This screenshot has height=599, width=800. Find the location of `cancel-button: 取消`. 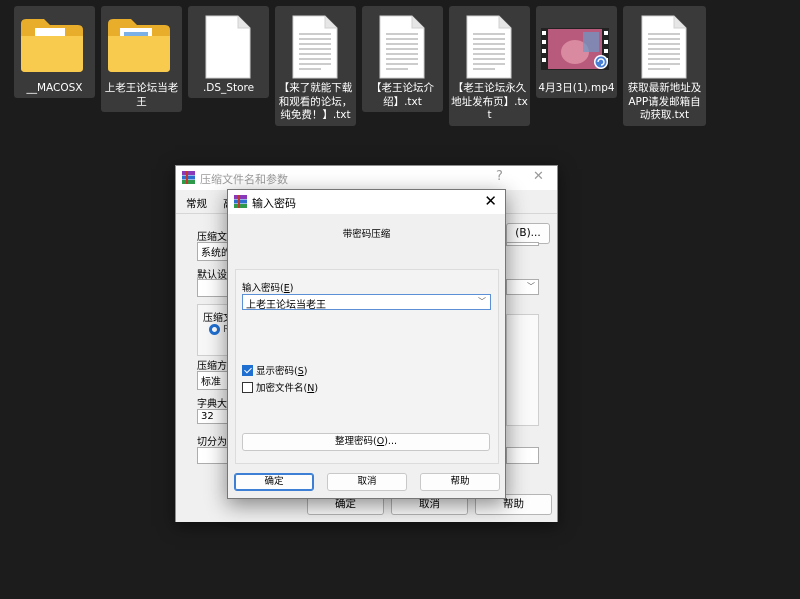

cancel-button: 取消 is located at coordinates (367, 482).